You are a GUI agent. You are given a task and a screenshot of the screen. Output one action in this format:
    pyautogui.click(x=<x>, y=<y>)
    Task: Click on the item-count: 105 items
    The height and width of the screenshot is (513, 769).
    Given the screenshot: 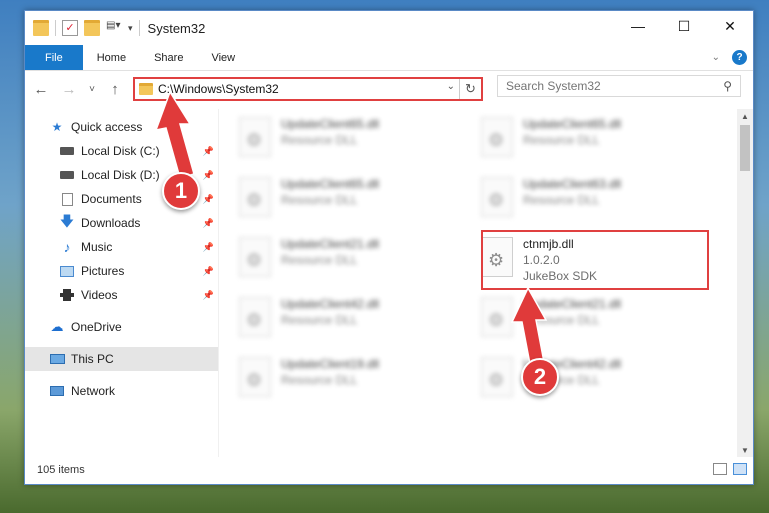 What is the action you would take?
    pyautogui.click(x=61, y=470)
    